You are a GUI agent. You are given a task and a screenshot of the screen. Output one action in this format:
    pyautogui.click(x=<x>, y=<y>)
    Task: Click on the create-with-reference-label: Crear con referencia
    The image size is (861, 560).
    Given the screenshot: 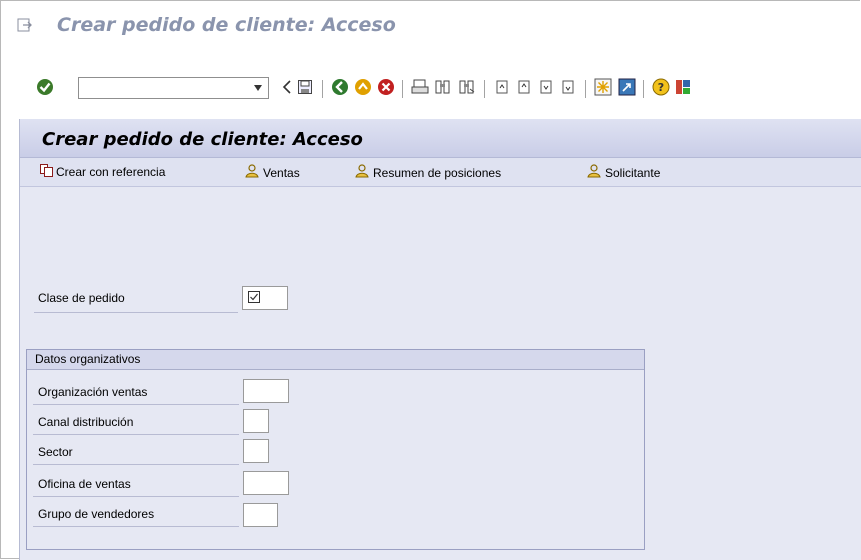 What is the action you would take?
    pyautogui.click(x=111, y=172)
    